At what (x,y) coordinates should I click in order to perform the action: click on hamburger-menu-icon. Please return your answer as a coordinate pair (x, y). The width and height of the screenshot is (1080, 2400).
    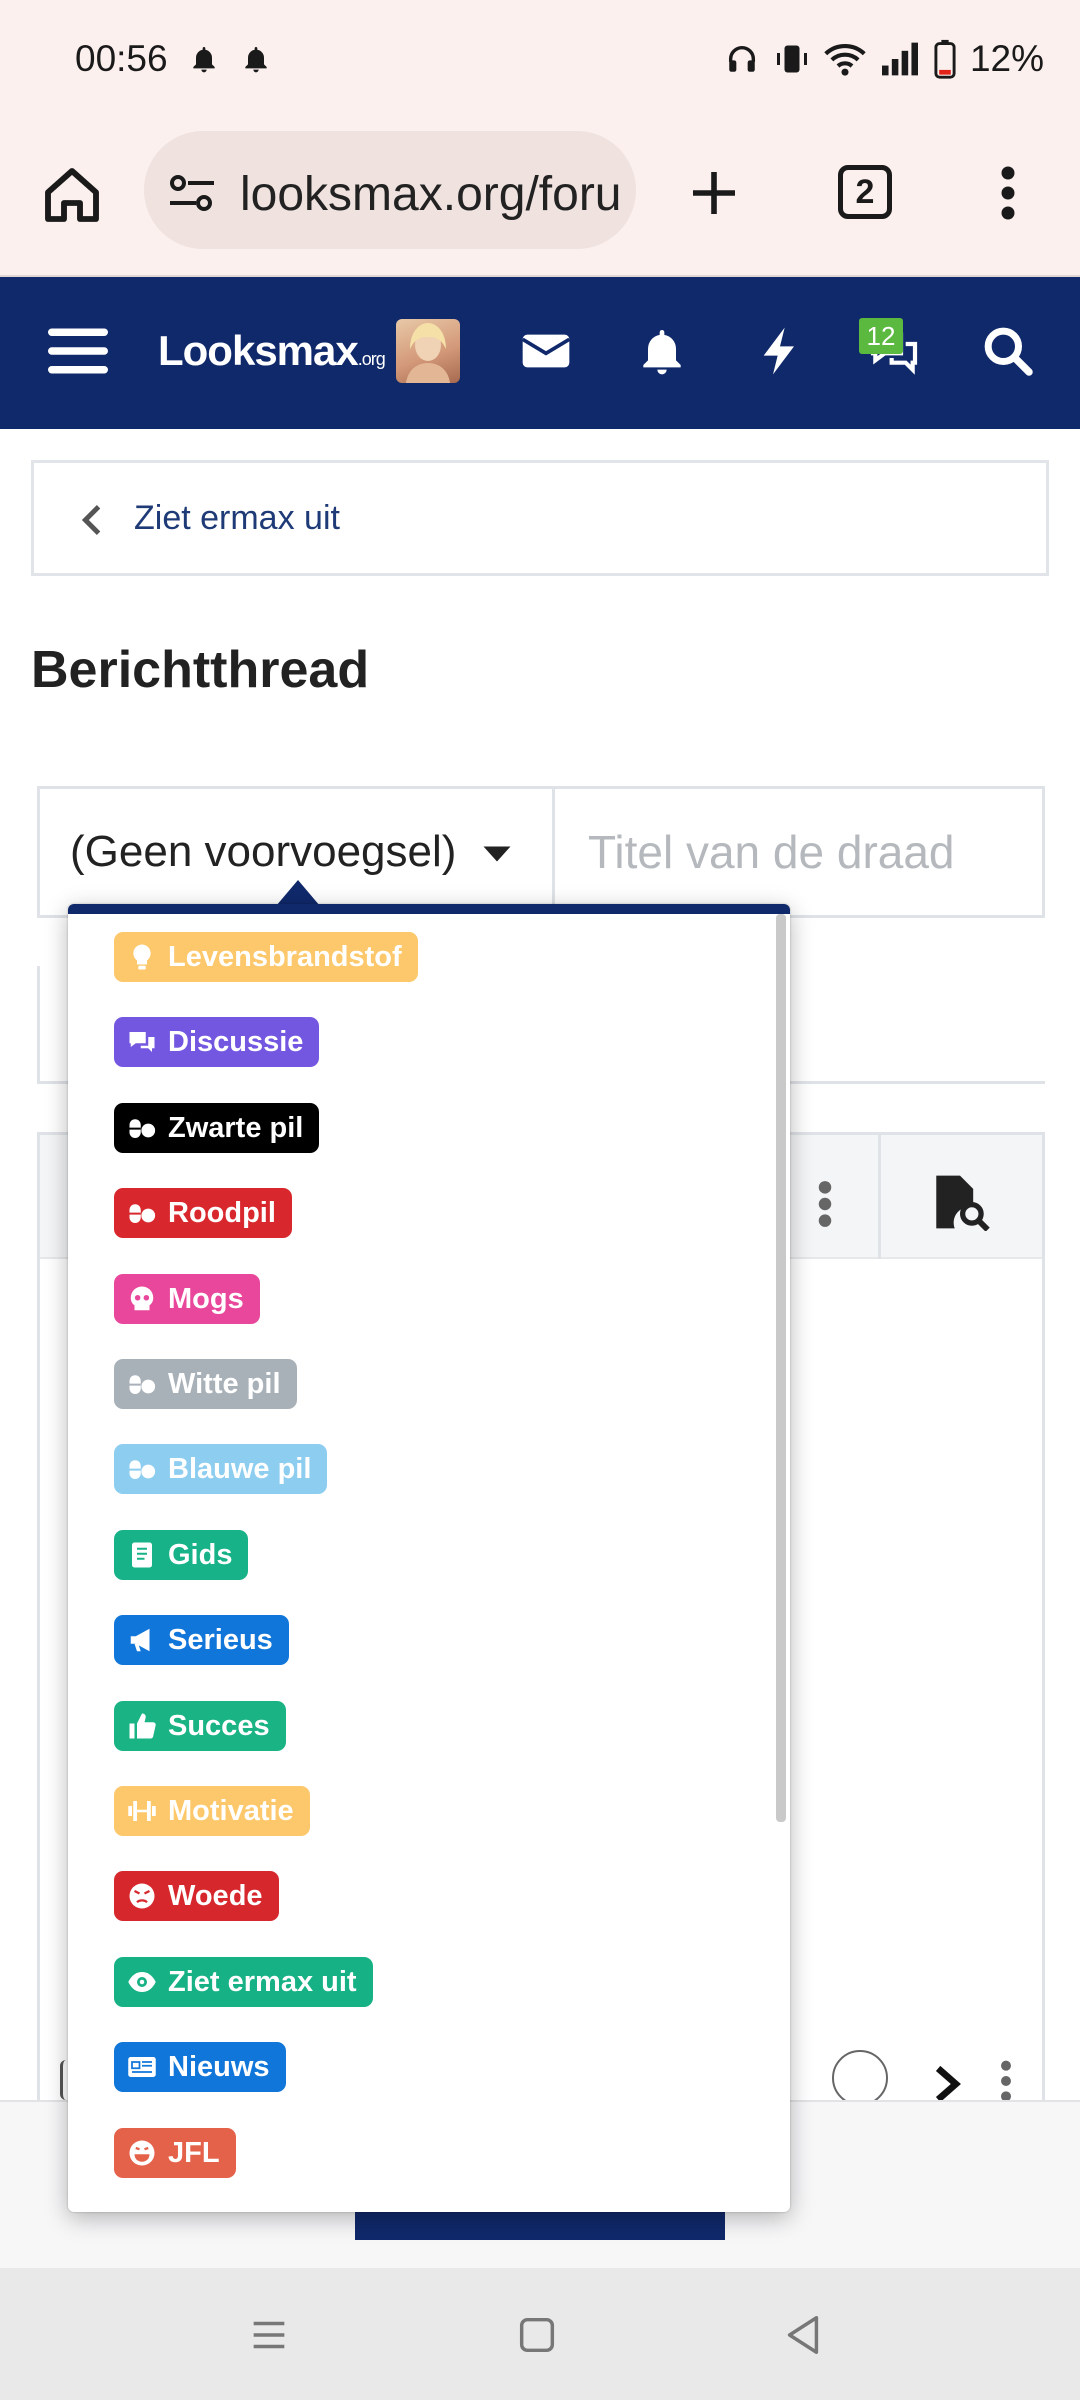
    Looking at the image, I should click on (78, 351).